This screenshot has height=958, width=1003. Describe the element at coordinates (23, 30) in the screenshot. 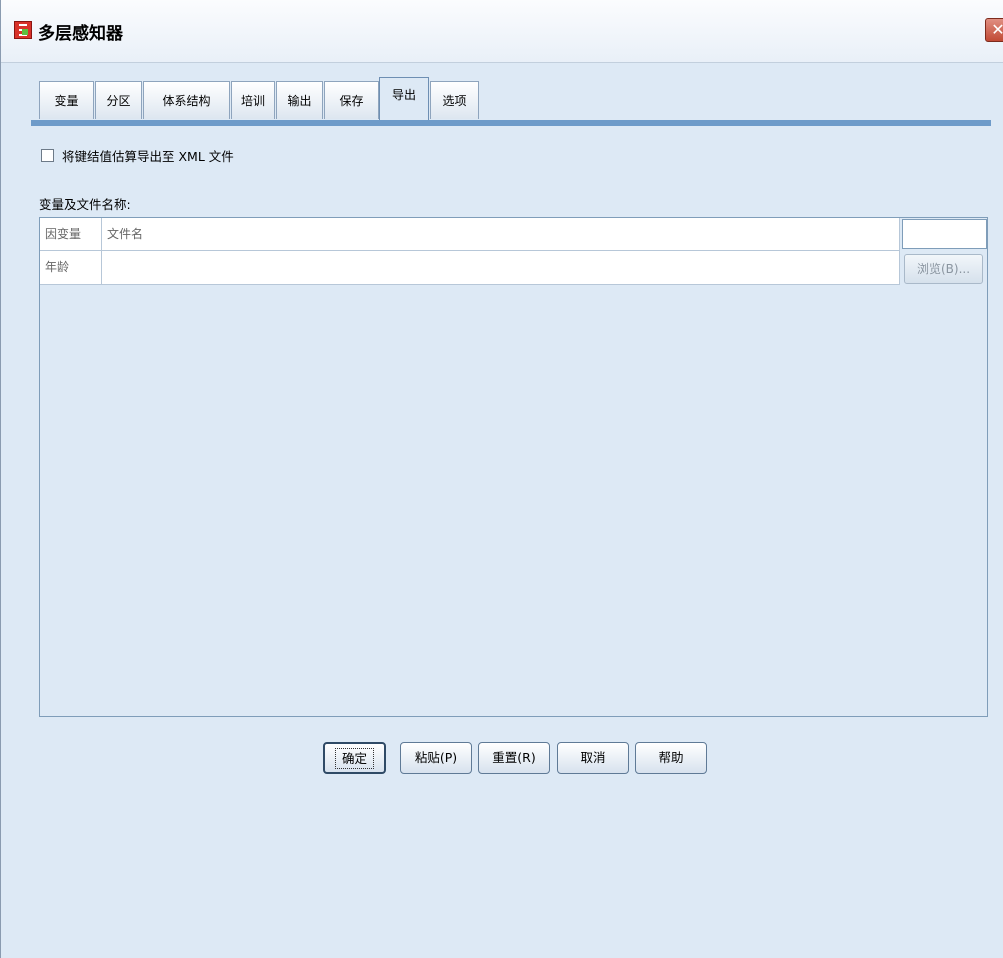

I see `spss-app-icon` at that location.